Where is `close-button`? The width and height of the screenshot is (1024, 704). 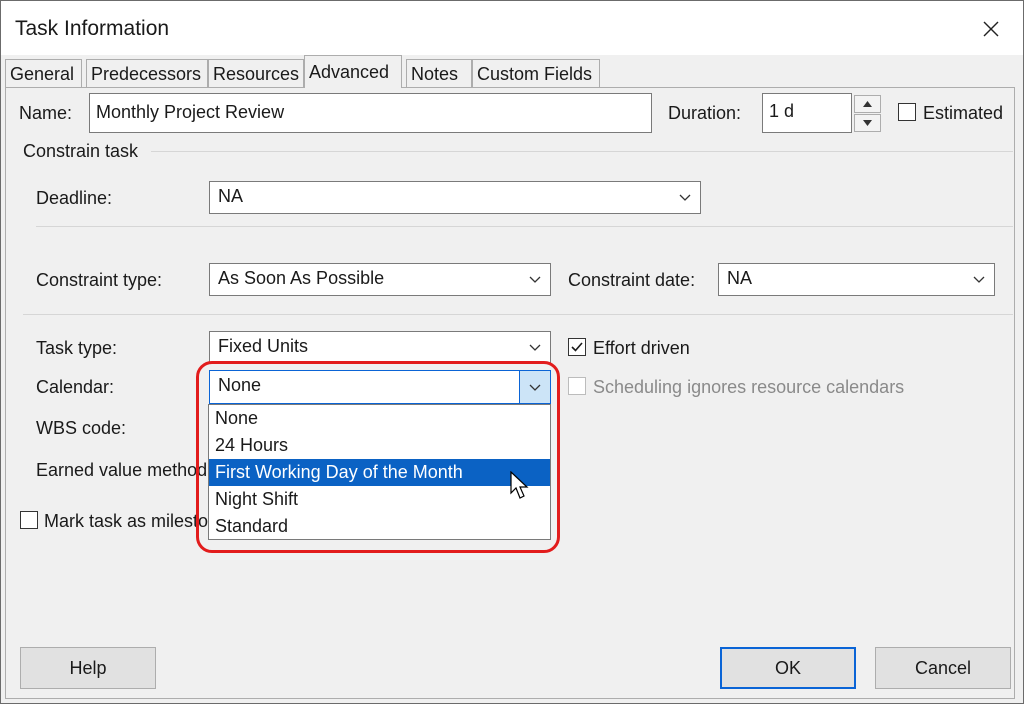 close-button is located at coordinates (991, 29).